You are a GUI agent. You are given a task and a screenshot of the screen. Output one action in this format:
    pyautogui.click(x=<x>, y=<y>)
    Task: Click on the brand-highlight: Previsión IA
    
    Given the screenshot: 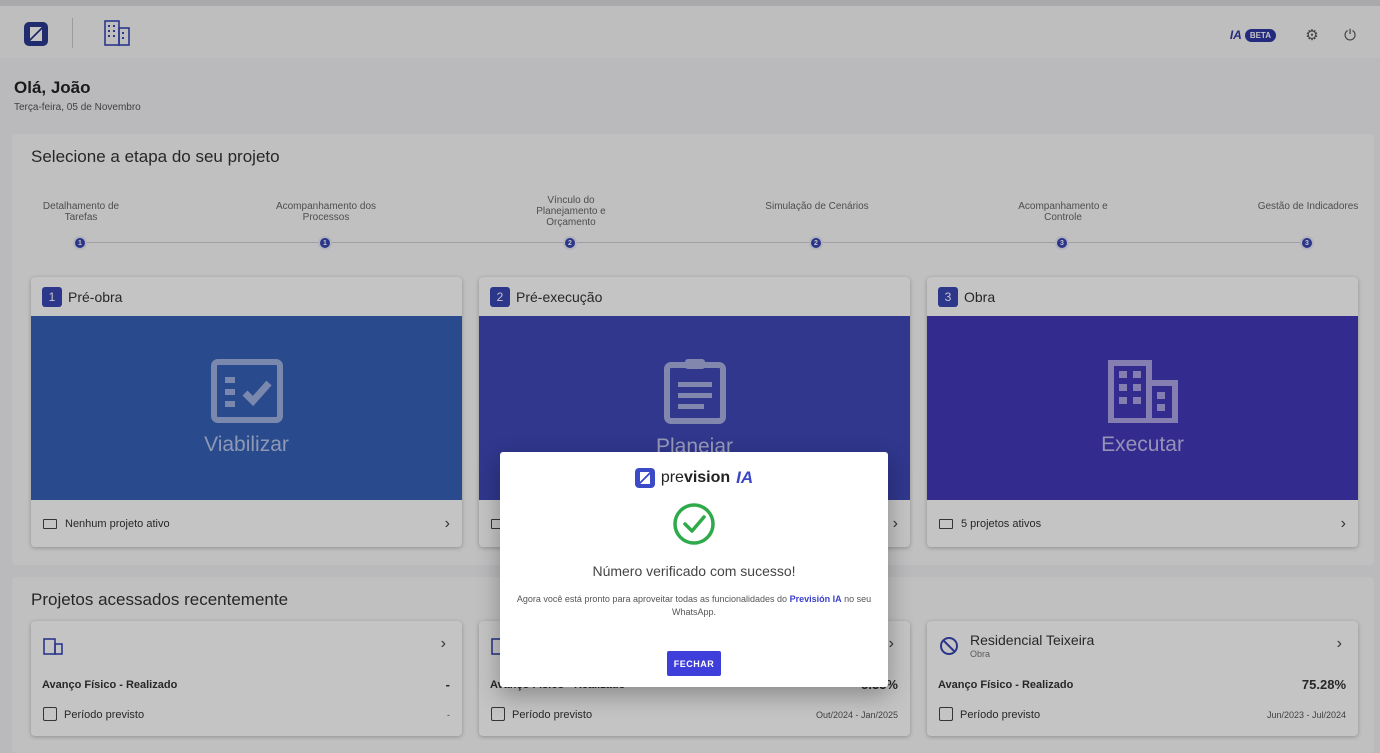 What is the action you would take?
    pyautogui.click(x=815, y=599)
    